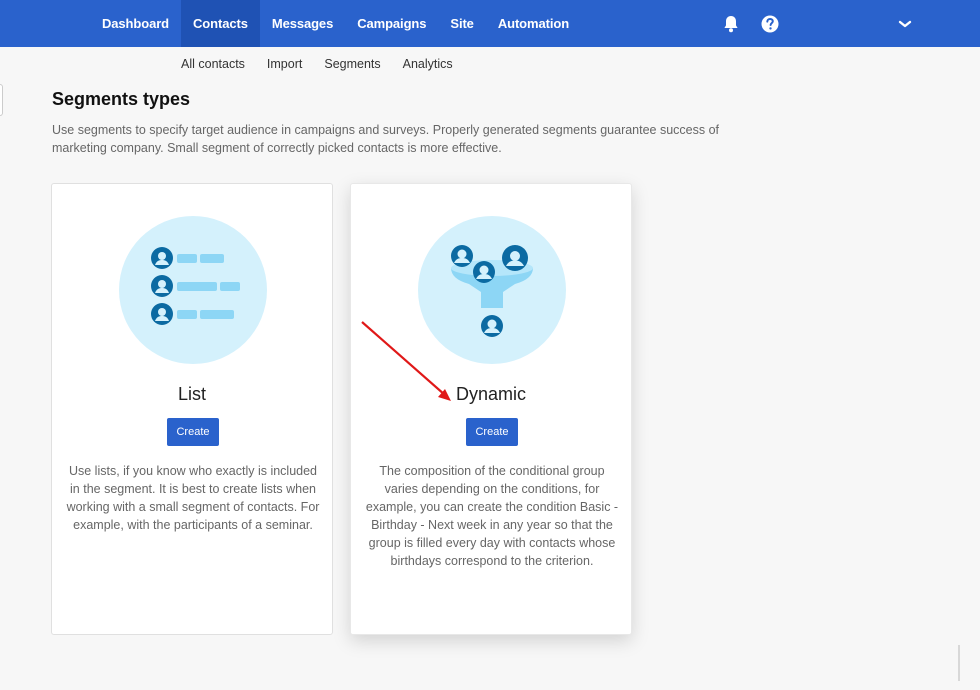 Image resolution: width=980 pixels, height=690 pixels. Describe the element at coordinates (428, 64) in the screenshot. I see `subnav-analytics: Analytics` at that location.